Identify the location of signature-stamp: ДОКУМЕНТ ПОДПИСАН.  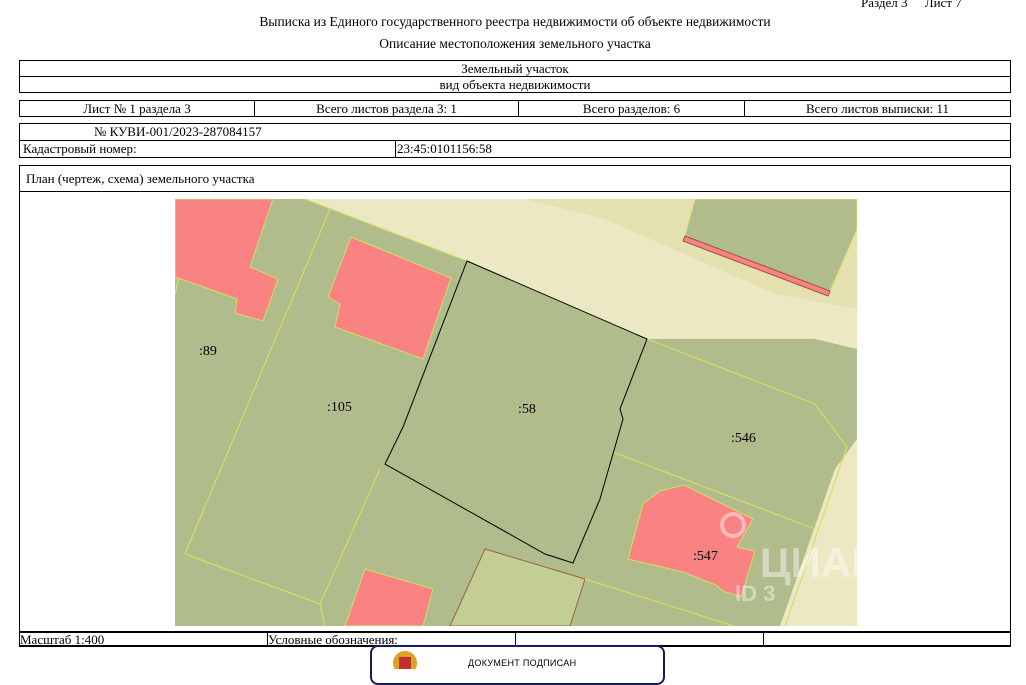
(517, 665).